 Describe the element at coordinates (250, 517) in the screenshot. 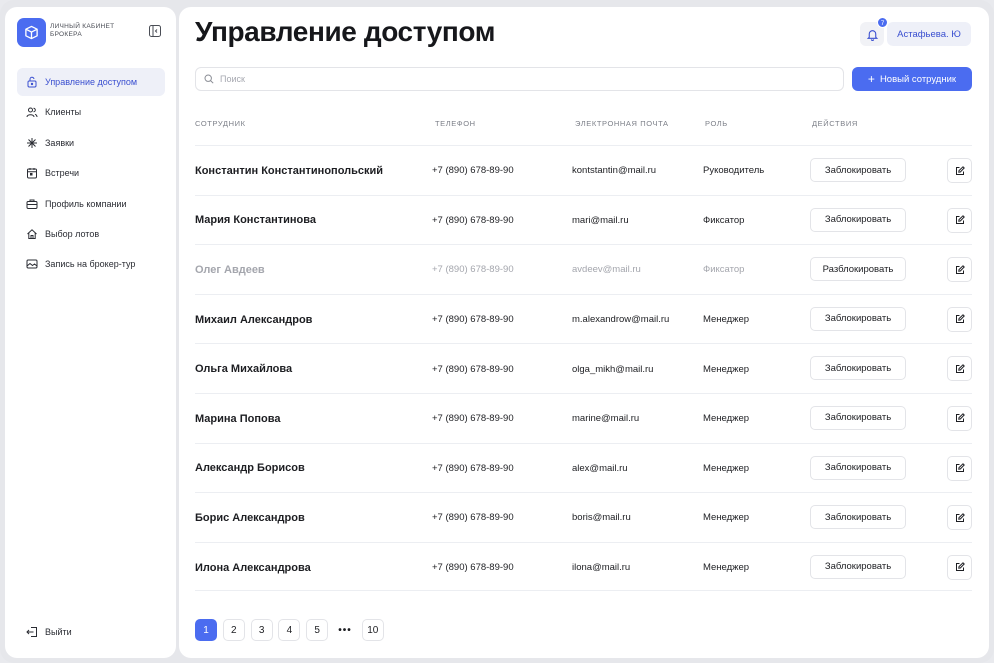

I see `employee-name: Борис Александров` at that location.